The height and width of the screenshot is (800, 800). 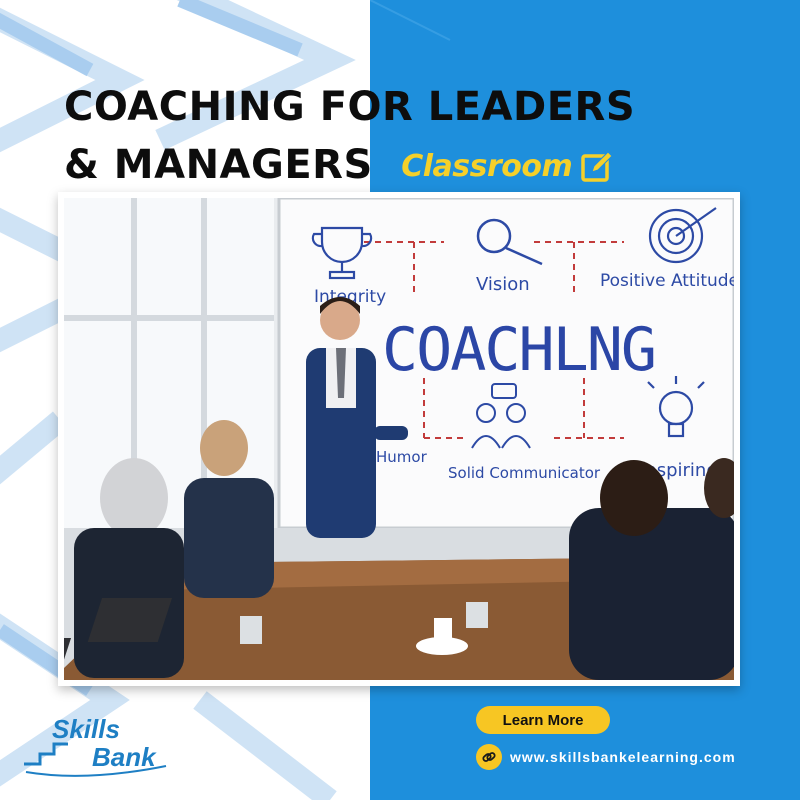 I want to click on link-icon, so click(x=489, y=757).